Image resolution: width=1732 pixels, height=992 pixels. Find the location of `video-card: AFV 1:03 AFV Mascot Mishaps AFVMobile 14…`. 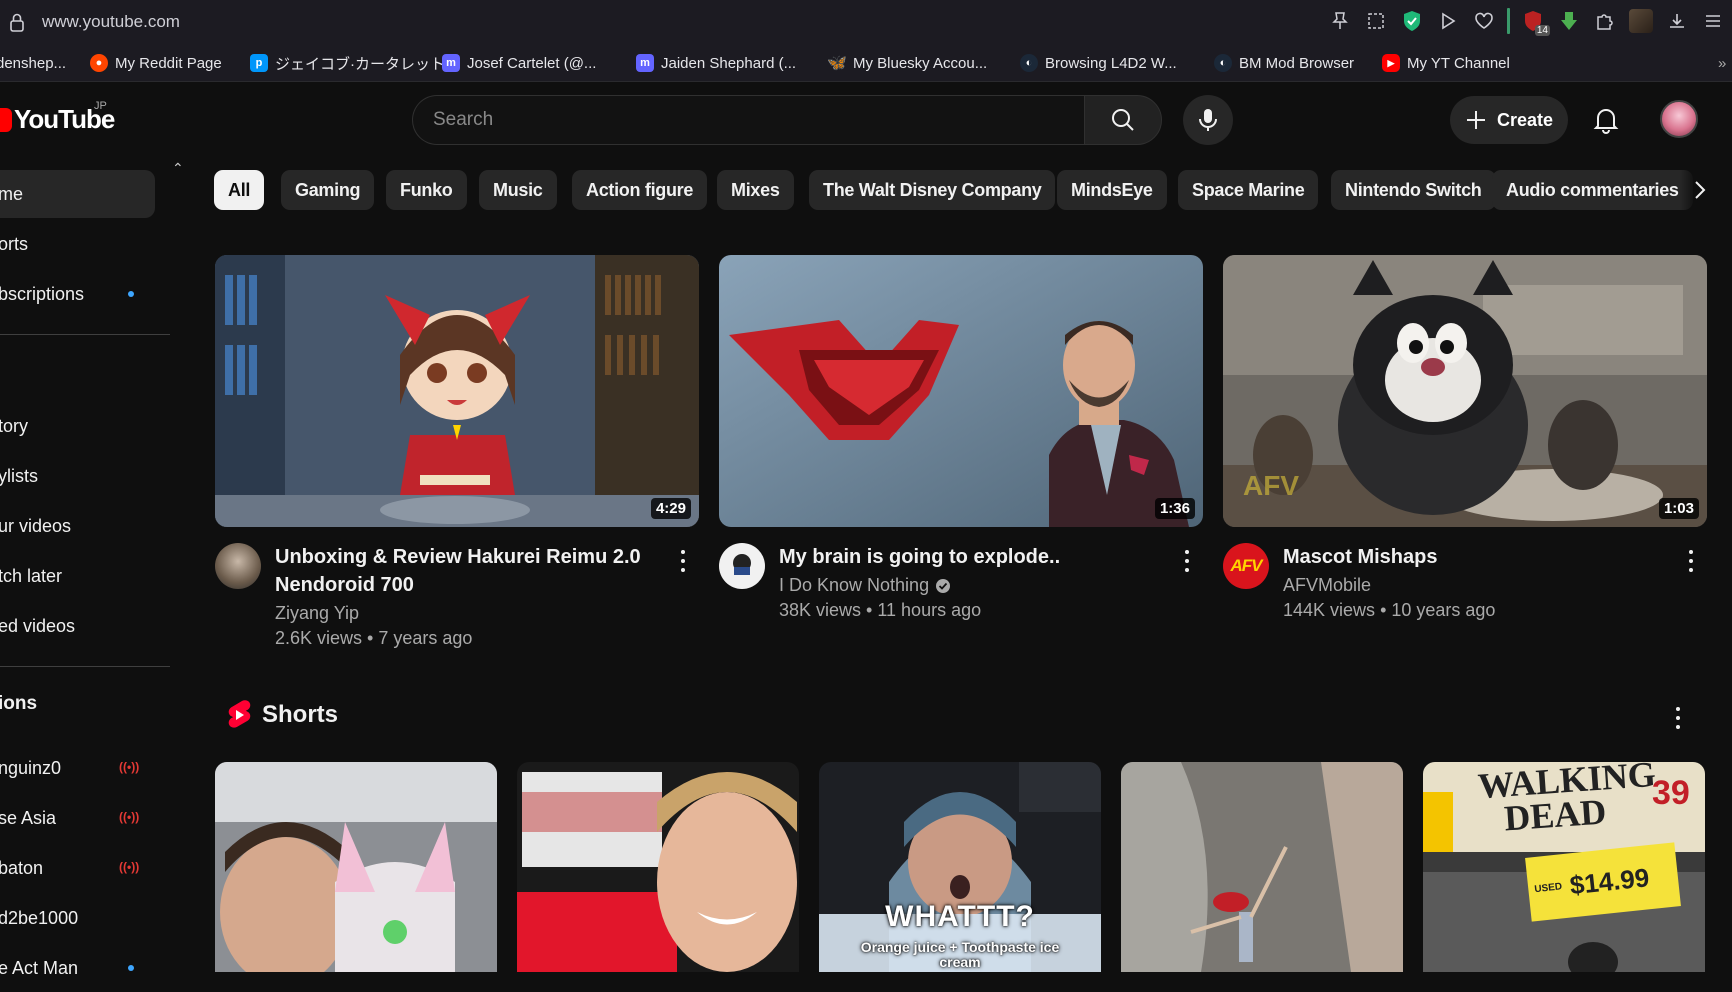

video-card: AFV 1:03 AFV Mascot Mishaps AFVMobile 14… is located at coordinates (1465, 446).